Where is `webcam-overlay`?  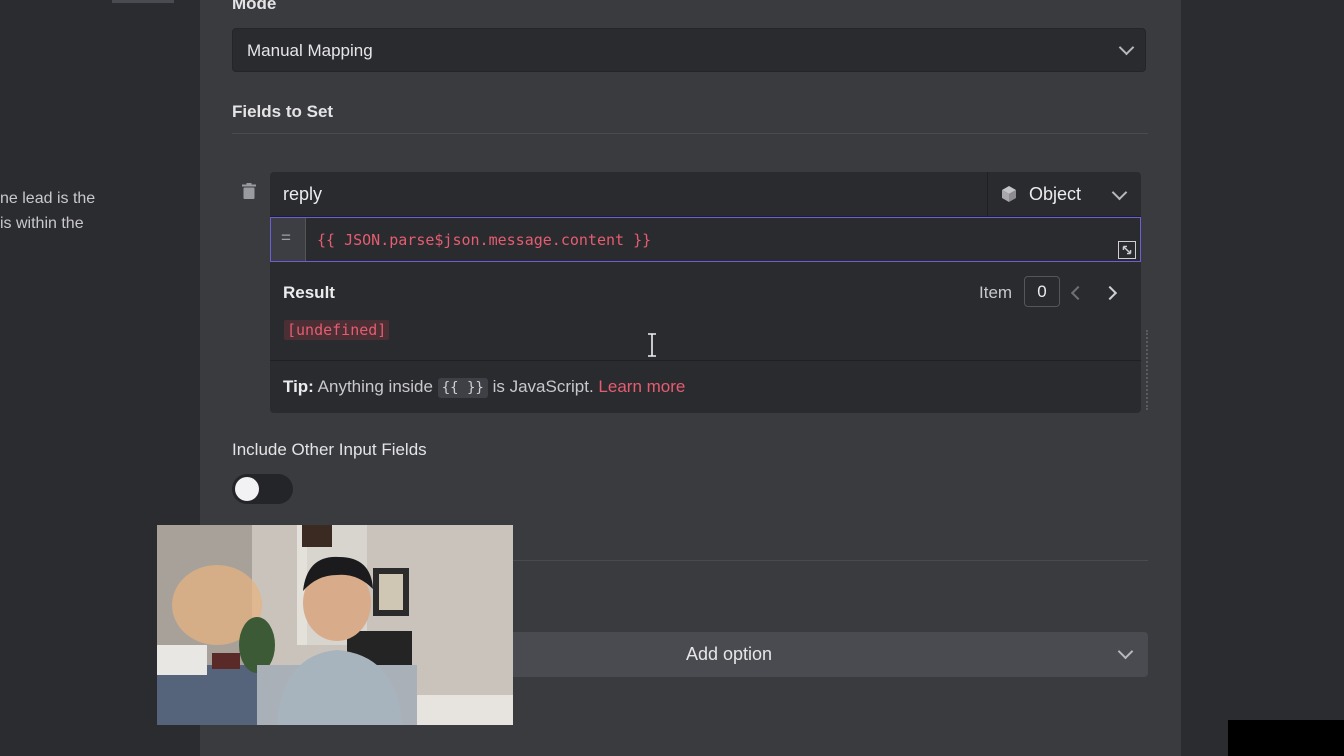 webcam-overlay is located at coordinates (335, 625).